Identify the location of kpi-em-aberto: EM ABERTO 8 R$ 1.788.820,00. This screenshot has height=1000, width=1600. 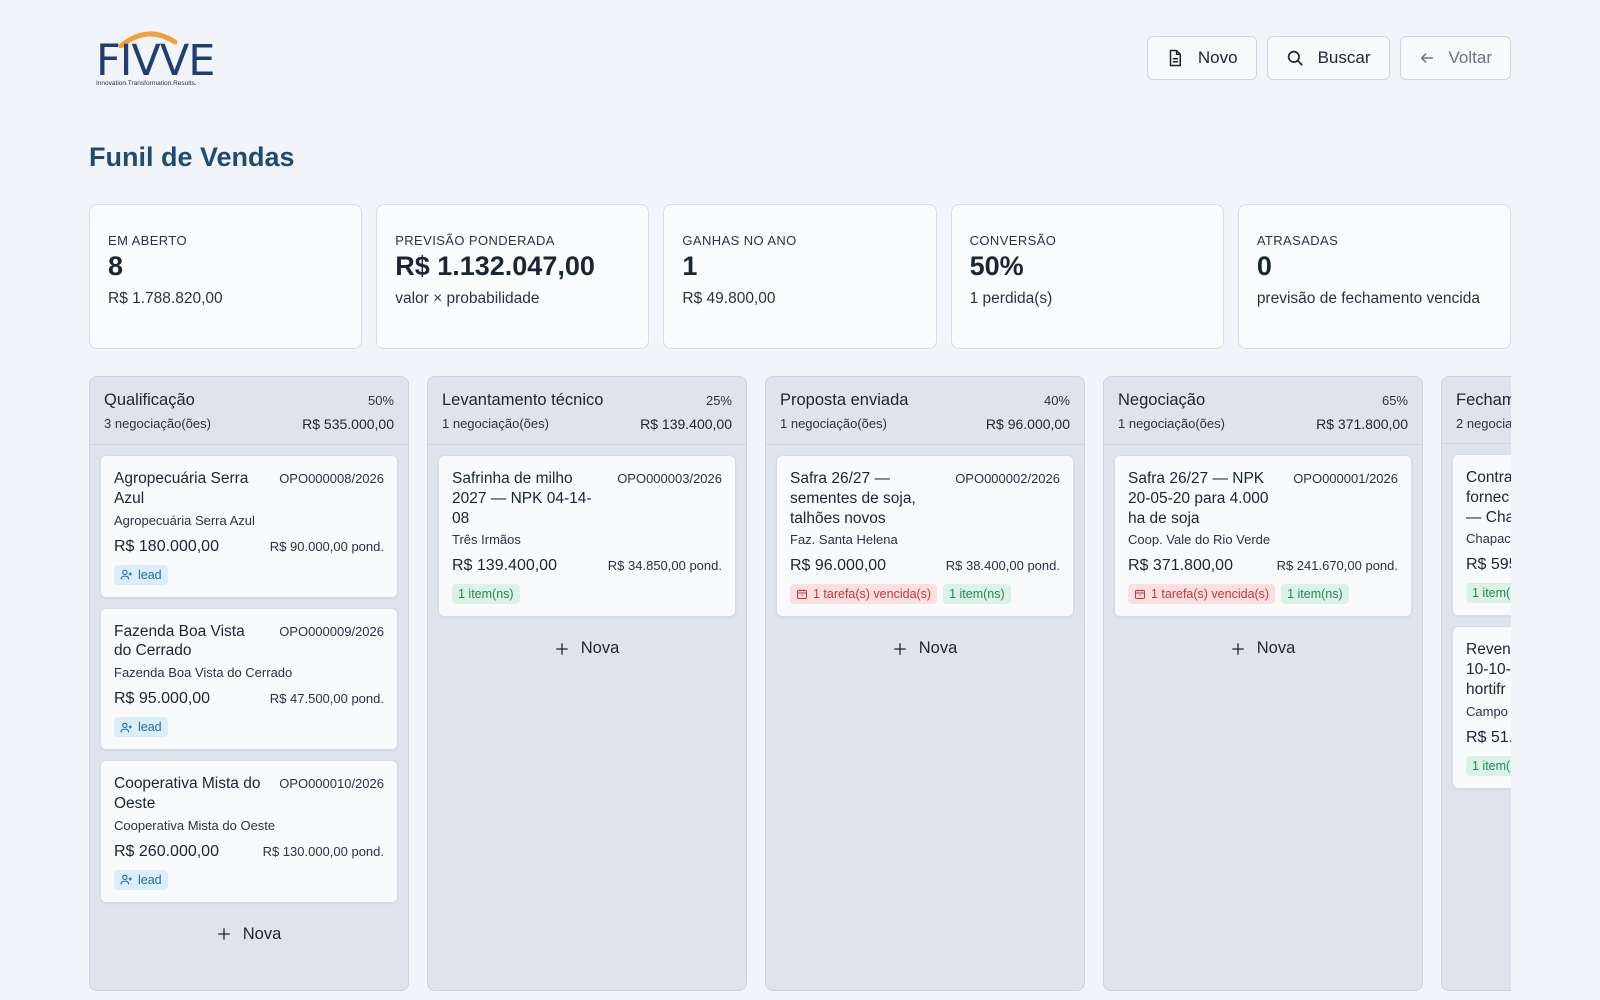
(226, 276).